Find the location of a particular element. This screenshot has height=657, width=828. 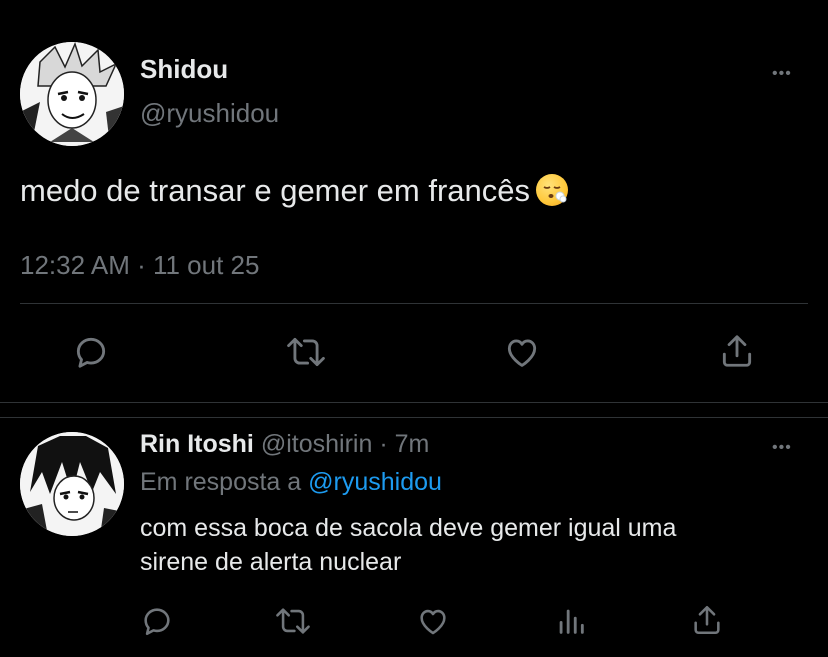

views-icon is located at coordinates (571, 621).